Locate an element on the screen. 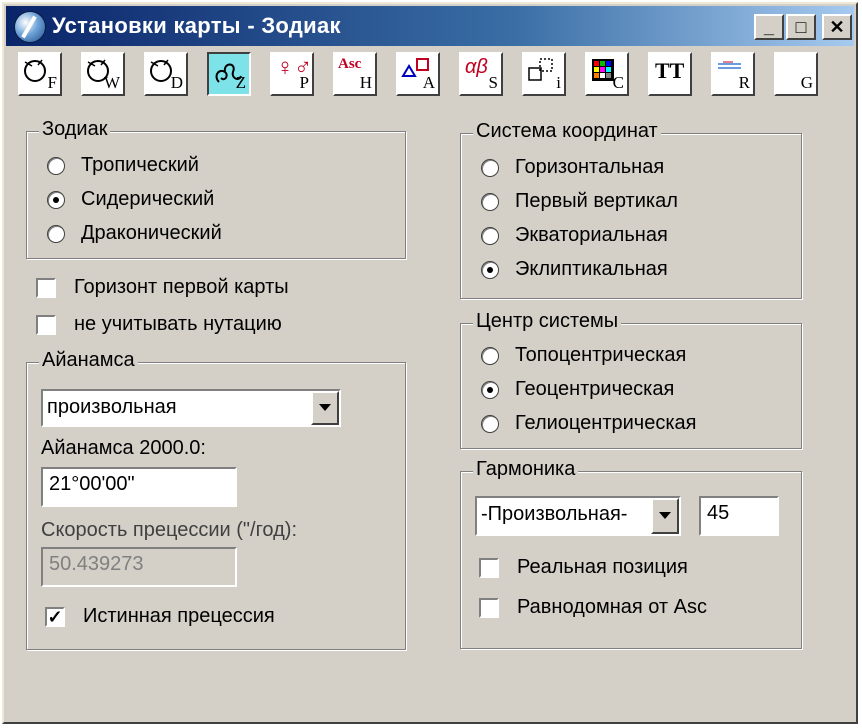 The image size is (862, 728). harmonic-group-label: Гармоника is located at coordinates (526, 469).